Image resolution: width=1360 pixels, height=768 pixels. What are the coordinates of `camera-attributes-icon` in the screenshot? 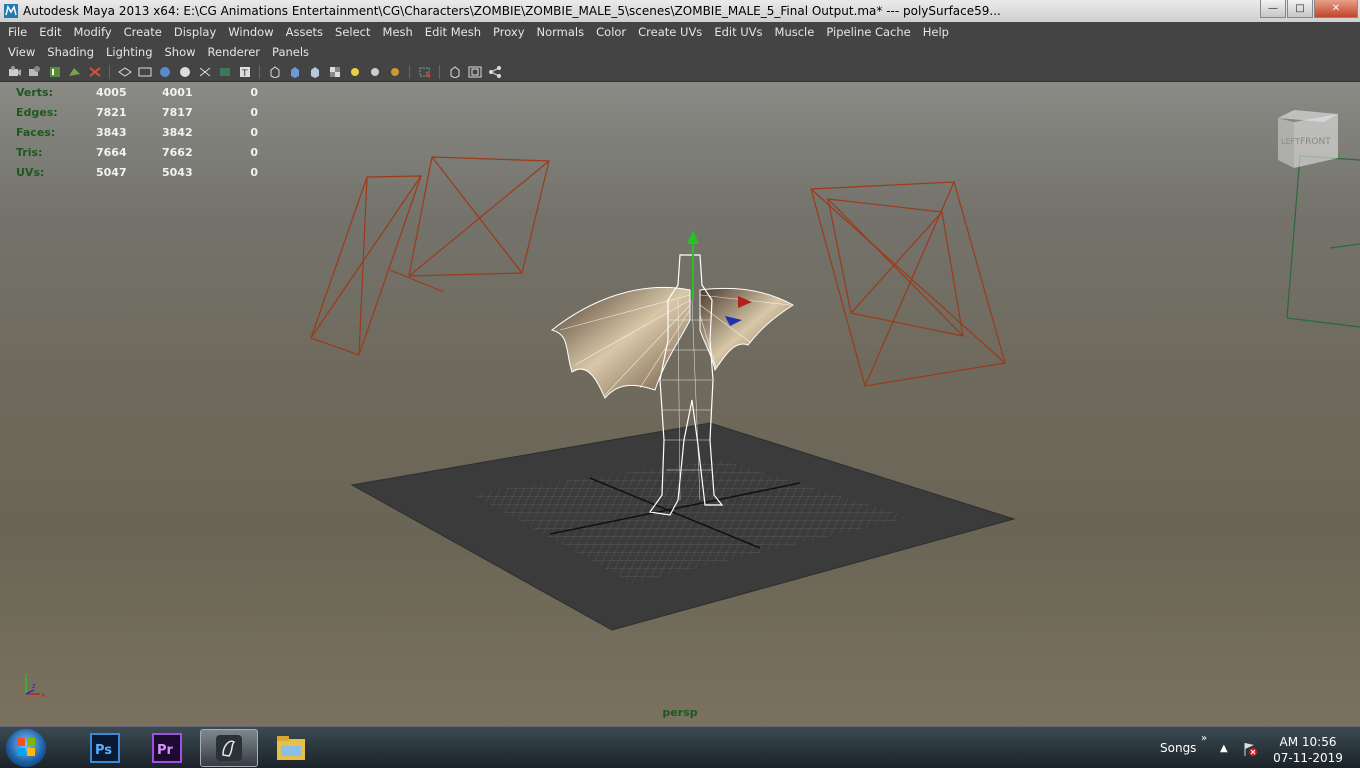 It's located at (34, 72).